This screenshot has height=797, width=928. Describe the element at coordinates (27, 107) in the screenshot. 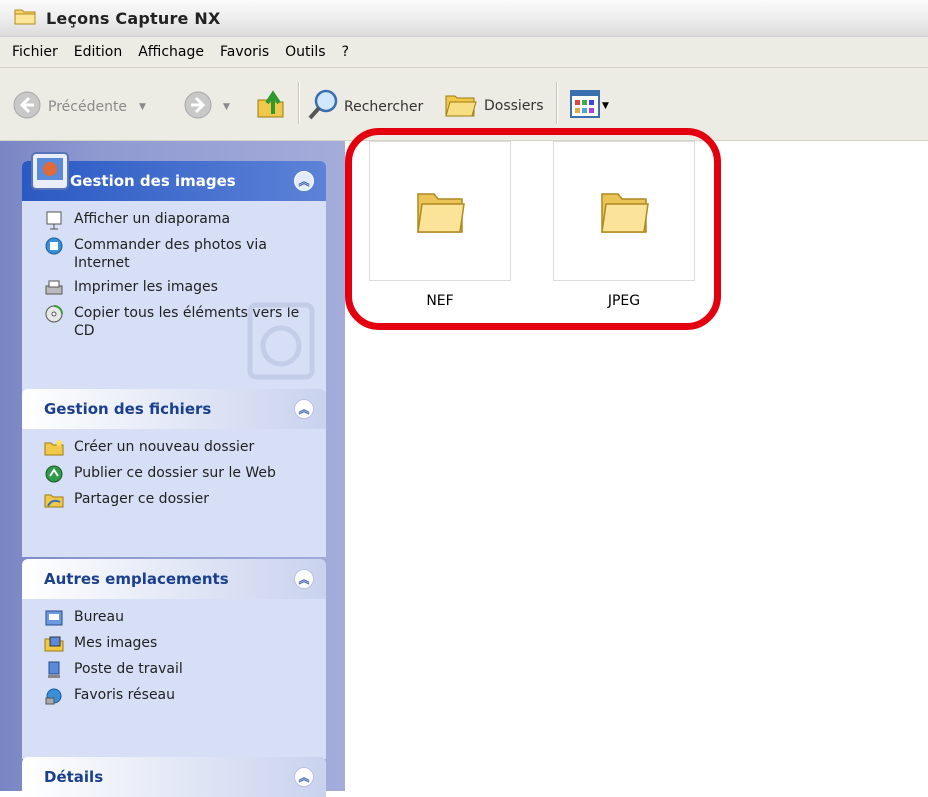

I see `back-arrow-icon` at that location.